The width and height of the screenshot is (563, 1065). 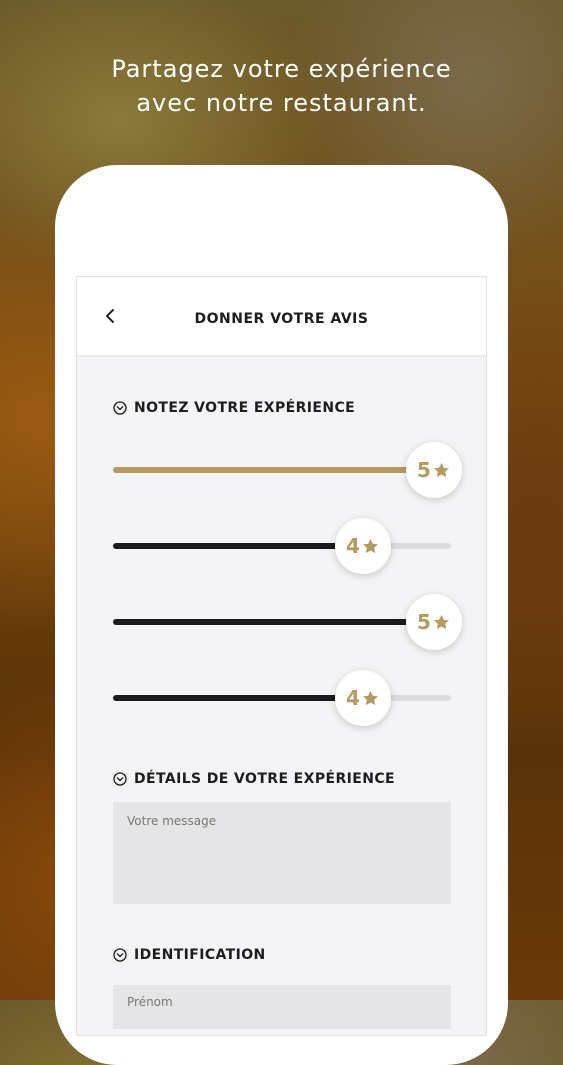 I want to click on message-textarea, so click(x=282, y=853).